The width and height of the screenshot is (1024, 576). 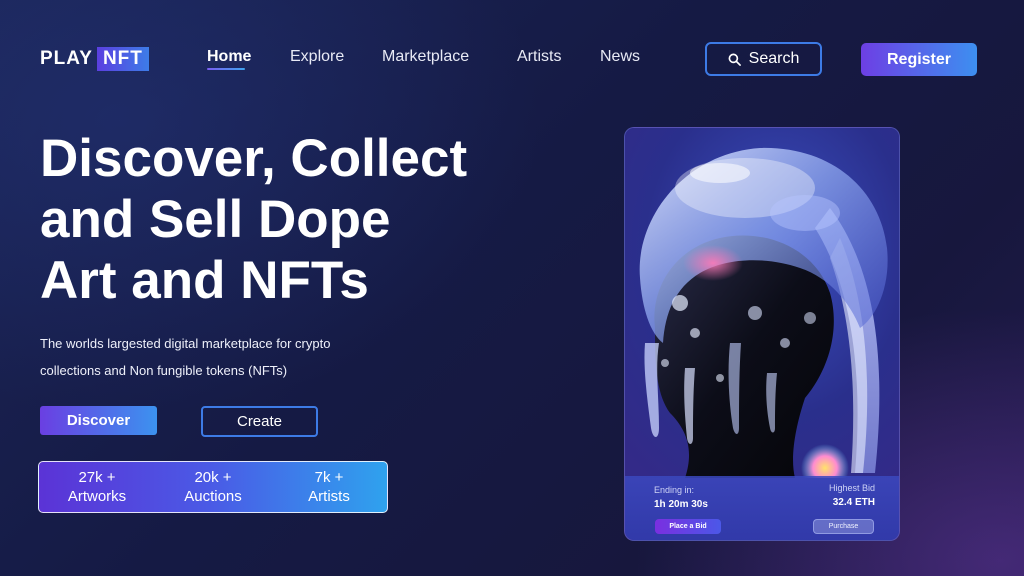 I want to click on stat-artists: 7k + Artists, so click(x=329, y=487).